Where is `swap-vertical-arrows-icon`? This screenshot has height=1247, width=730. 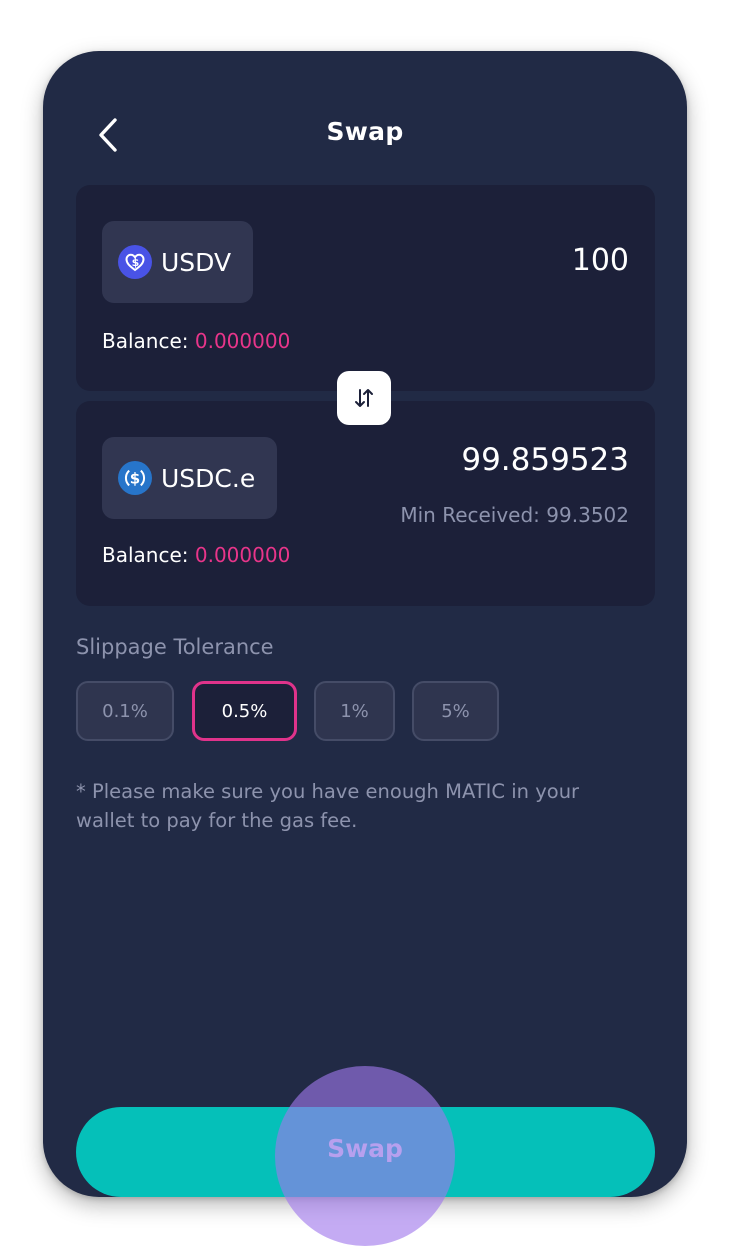
swap-vertical-arrows-icon is located at coordinates (364, 398).